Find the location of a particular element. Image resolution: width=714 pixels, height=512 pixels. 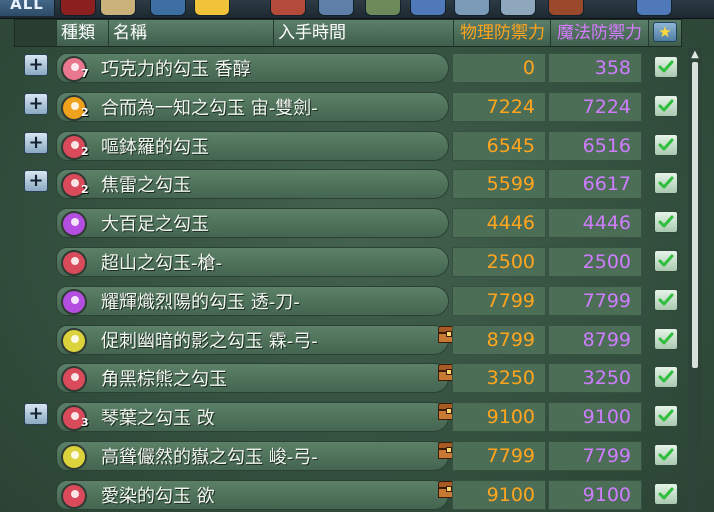

item-name-cell: 2 嘔鉢羅的勾玉 is located at coordinates (252, 145).